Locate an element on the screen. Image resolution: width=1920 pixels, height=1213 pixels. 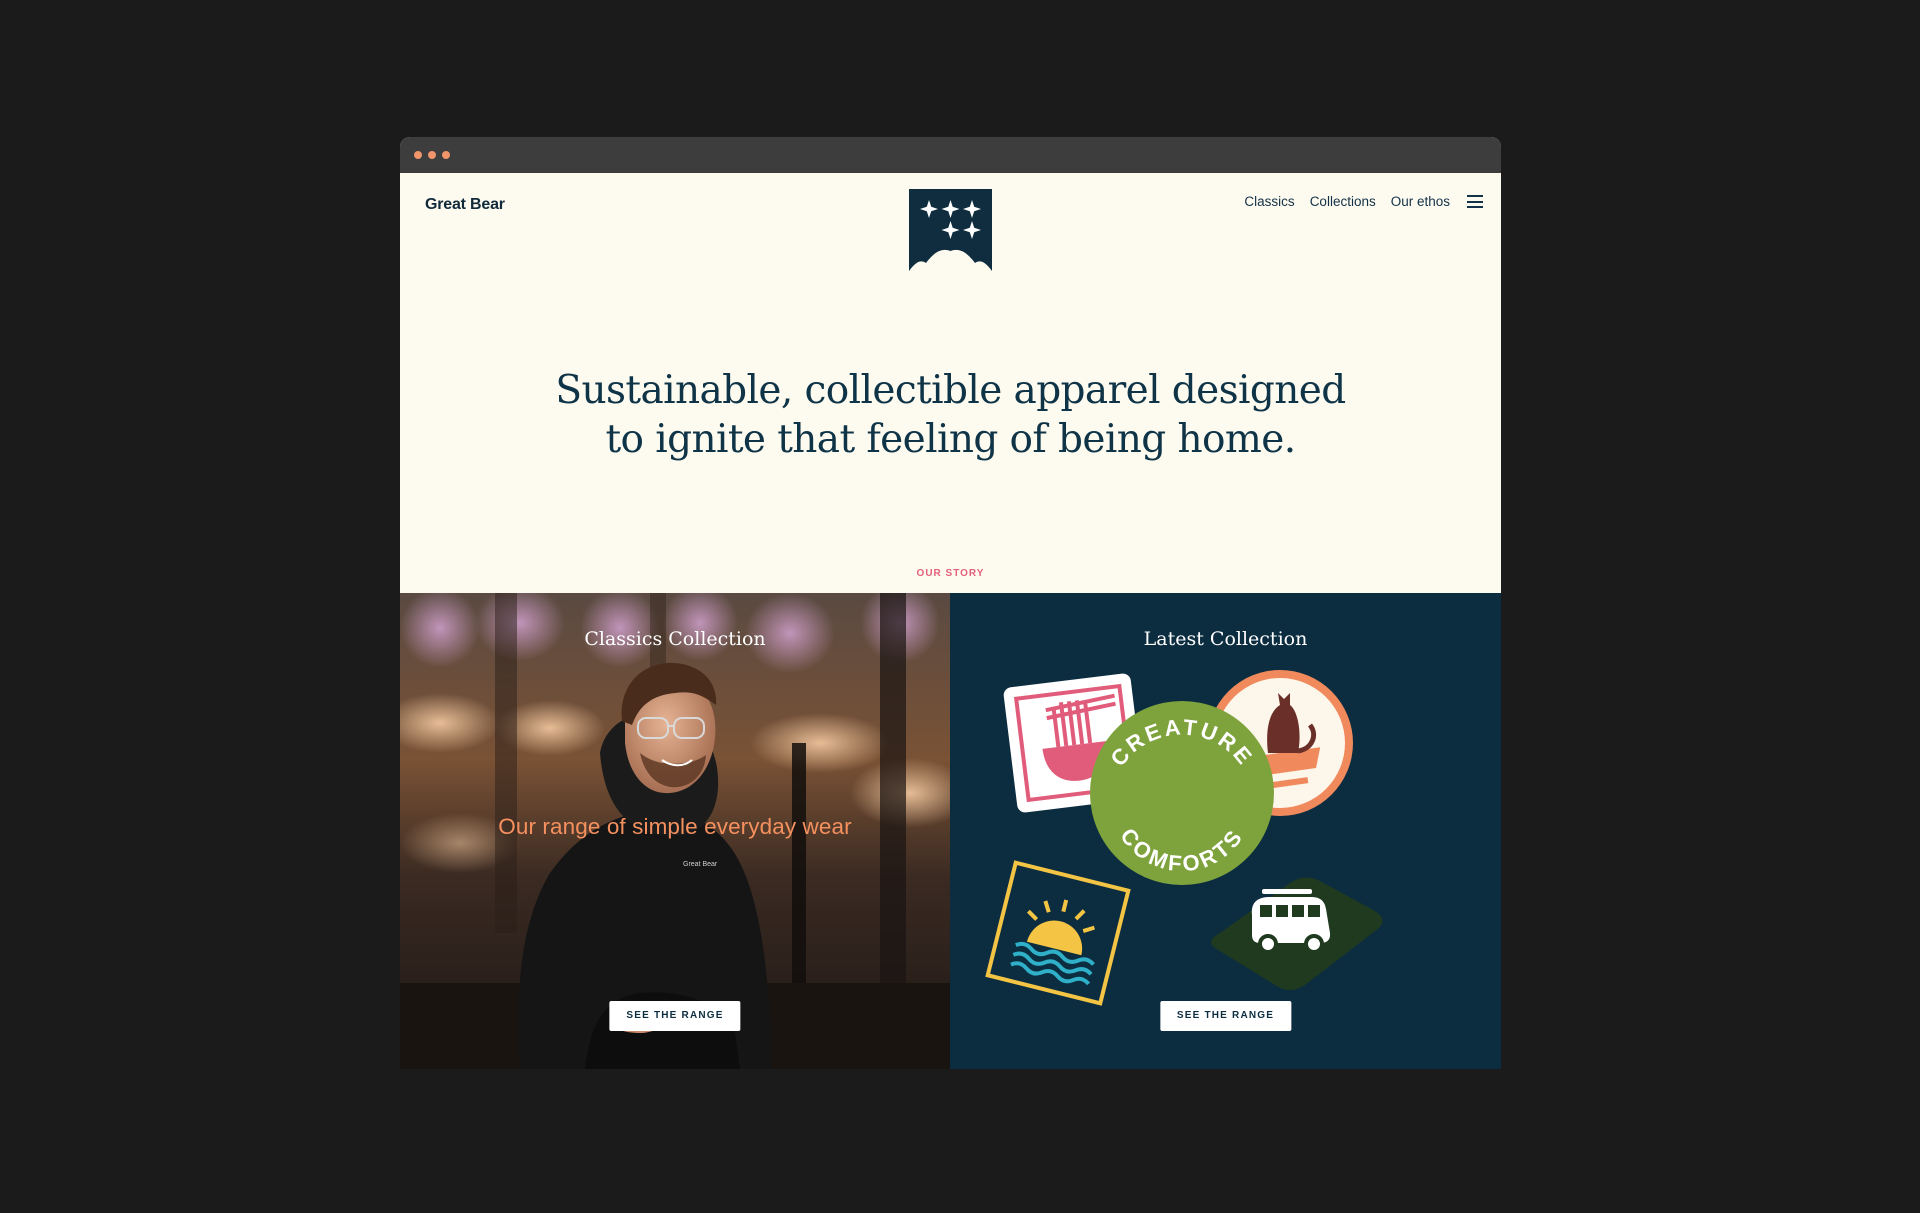
nav-our-ethos: Our ethos is located at coordinates (1420, 201).